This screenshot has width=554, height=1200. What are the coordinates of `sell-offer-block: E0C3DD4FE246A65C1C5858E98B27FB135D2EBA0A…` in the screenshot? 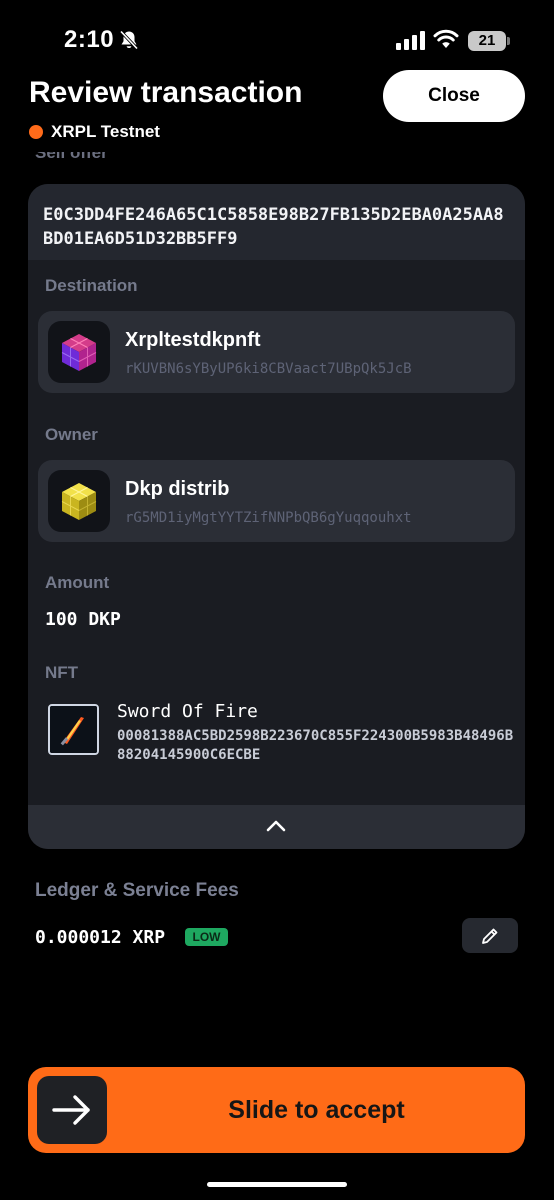 It's located at (276, 222).